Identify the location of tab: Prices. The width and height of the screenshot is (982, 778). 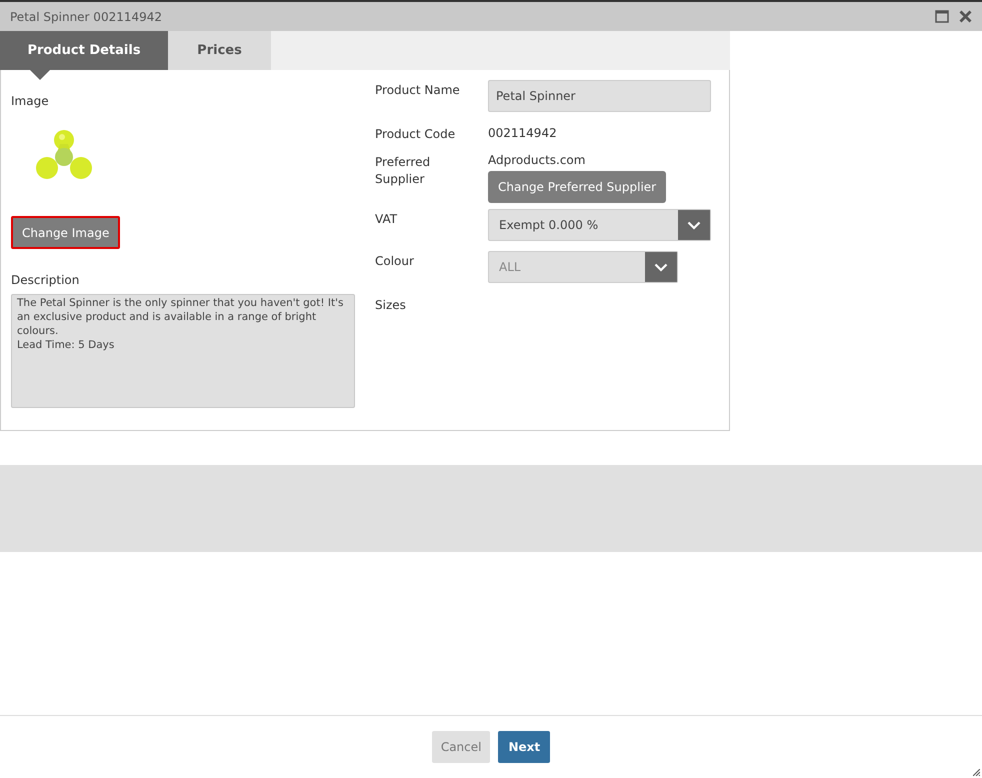
(219, 50).